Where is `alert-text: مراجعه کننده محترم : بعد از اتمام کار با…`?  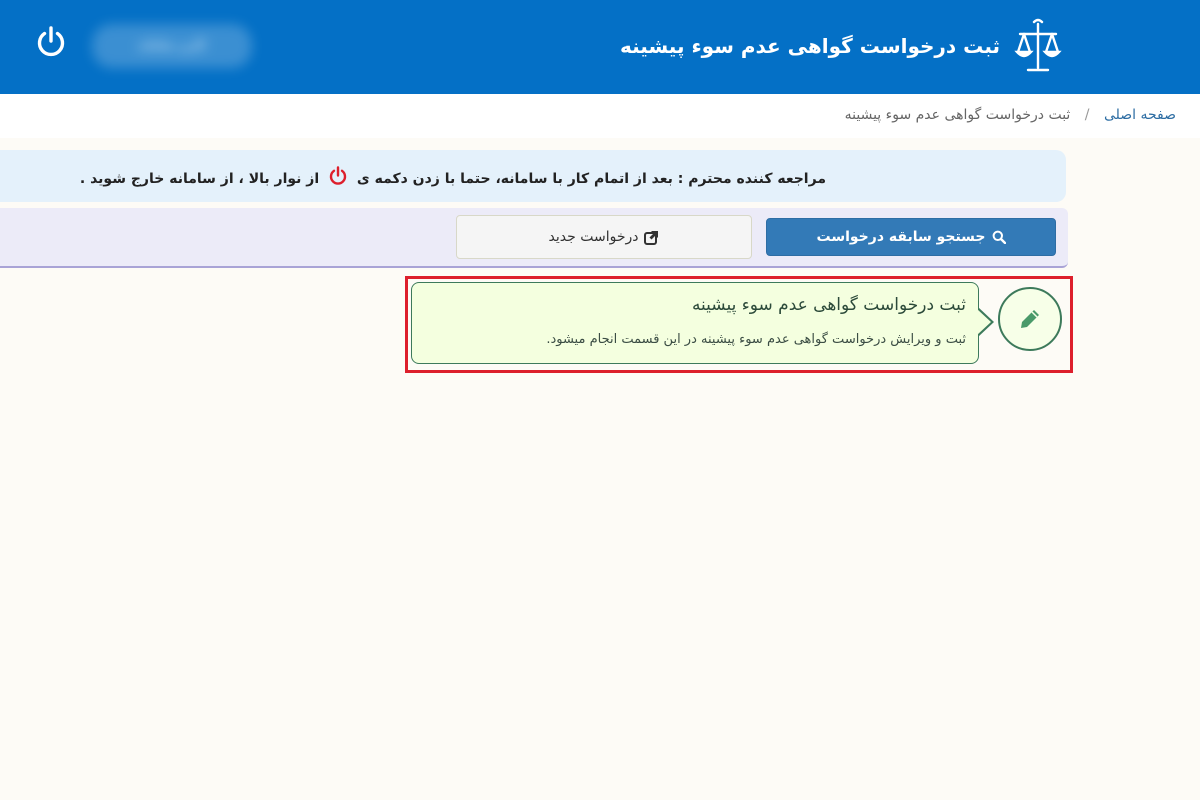
alert-text: مراجعه کننده محترم : بعد از اتمام کار با… is located at coordinates (453, 176).